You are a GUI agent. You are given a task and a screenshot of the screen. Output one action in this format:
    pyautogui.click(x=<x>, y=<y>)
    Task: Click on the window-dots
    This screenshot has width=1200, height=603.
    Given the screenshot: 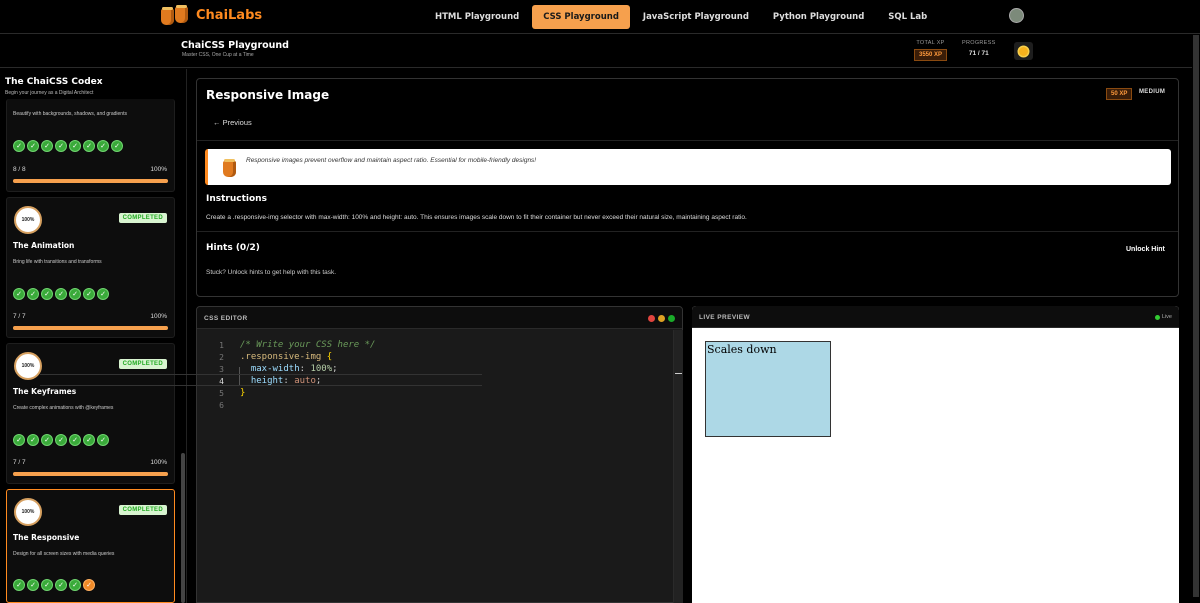 What is the action you would take?
    pyautogui.click(x=661, y=318)
    